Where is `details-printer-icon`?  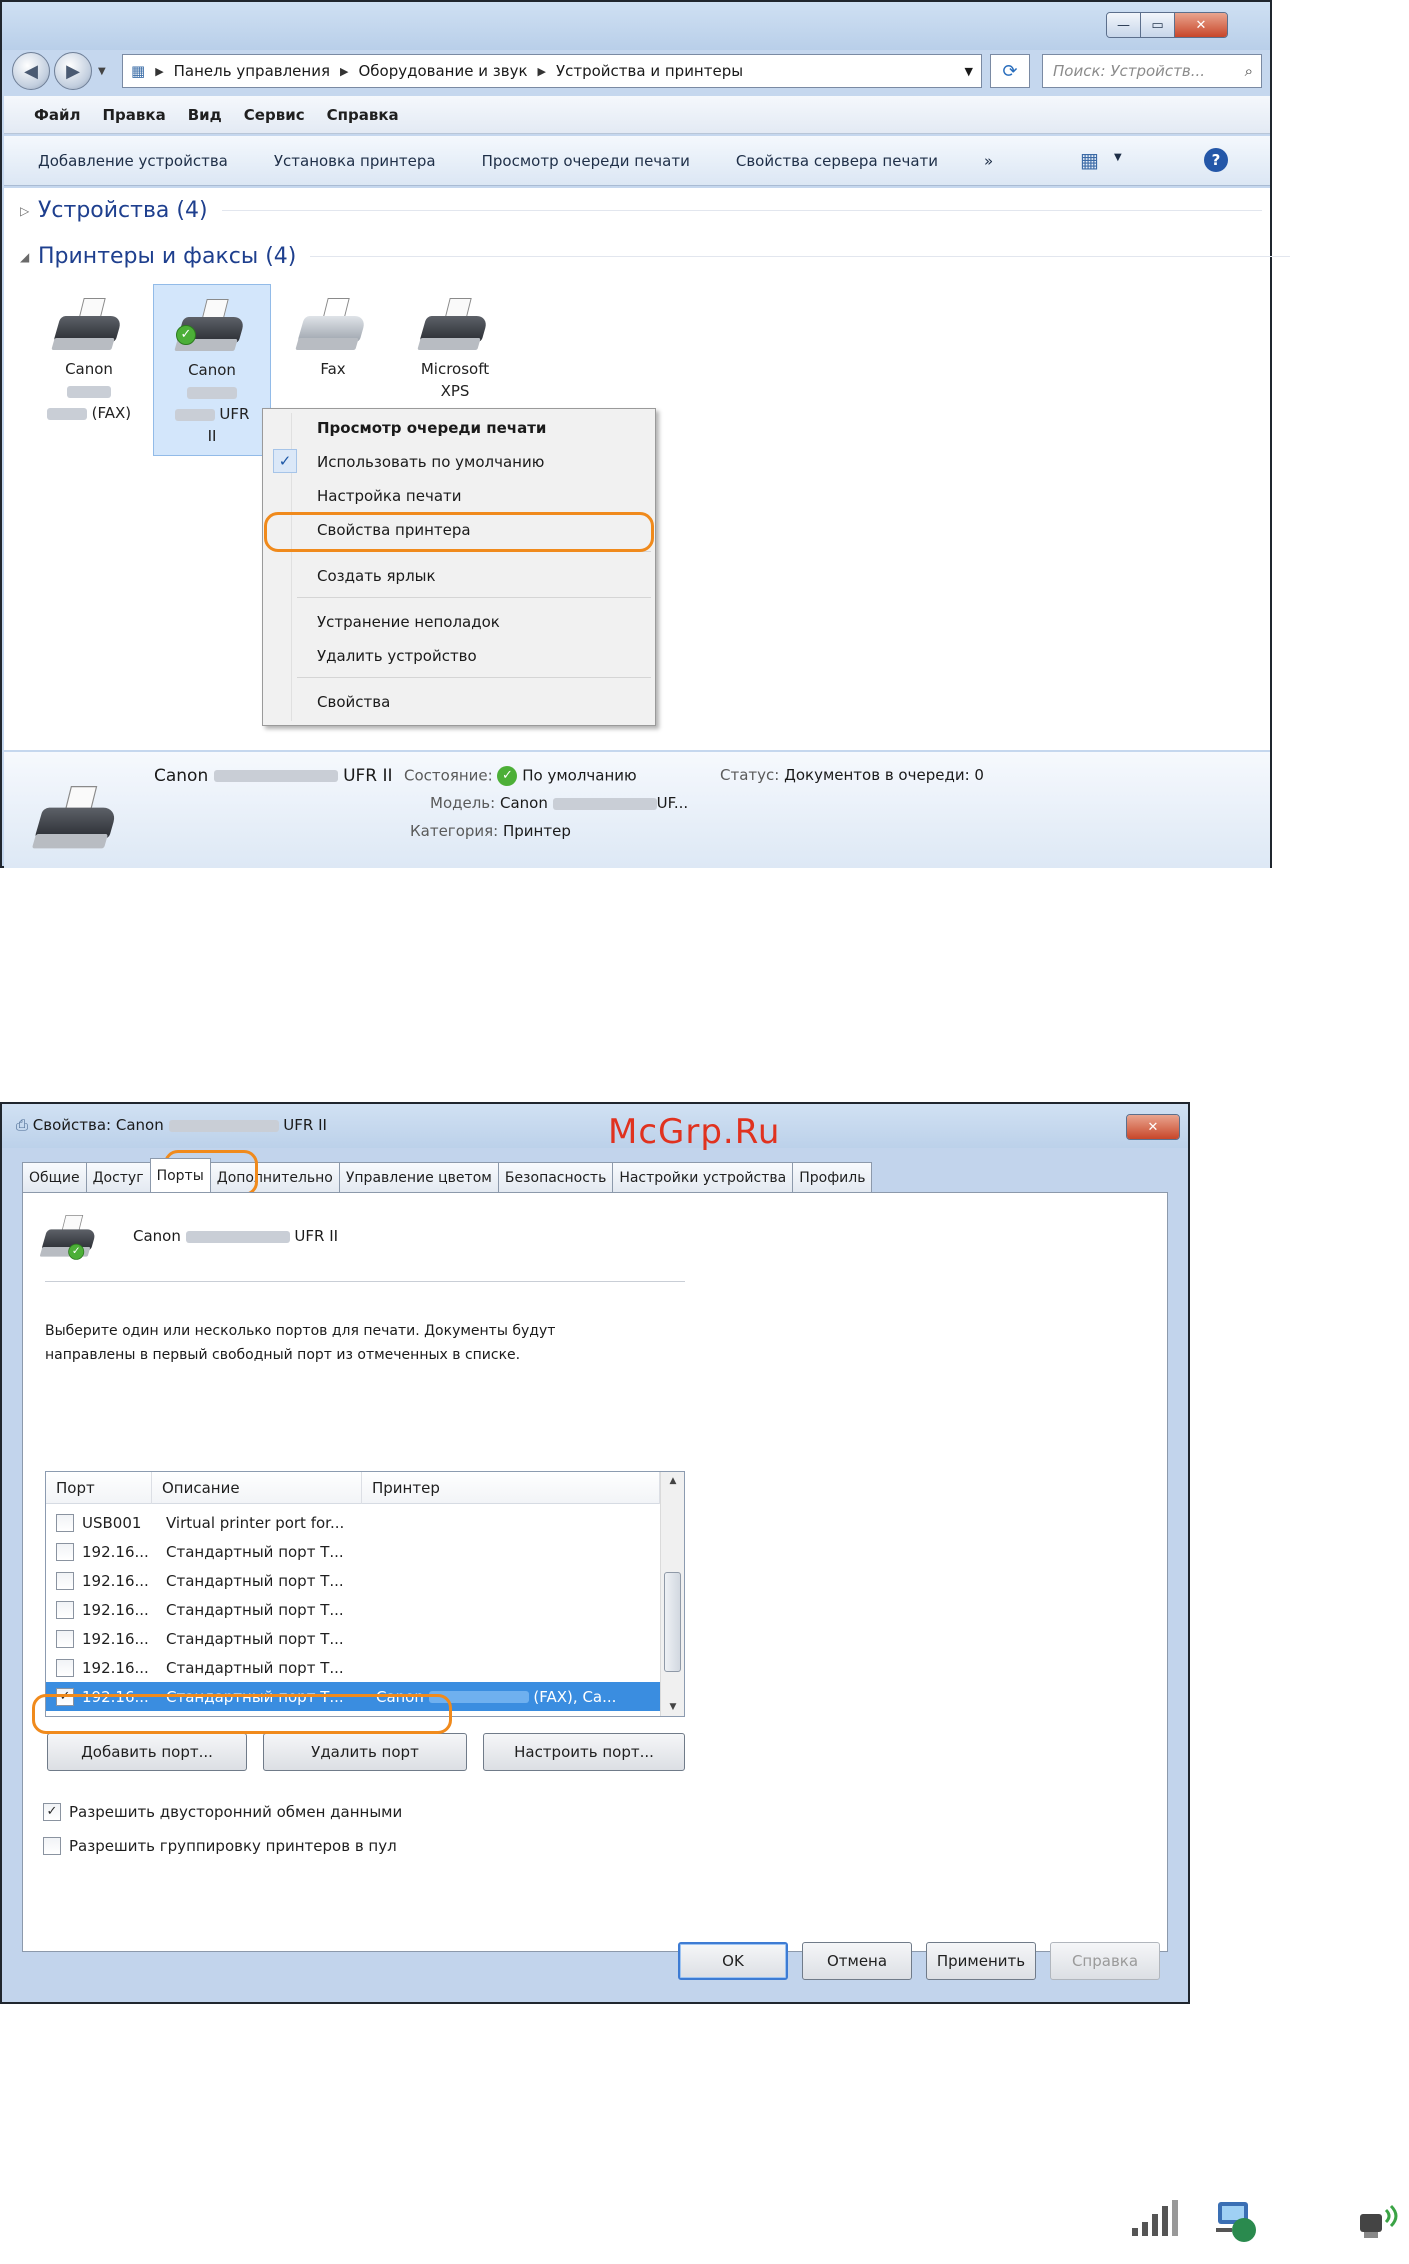 details-printer-icon is located at coordinates (75, 821).